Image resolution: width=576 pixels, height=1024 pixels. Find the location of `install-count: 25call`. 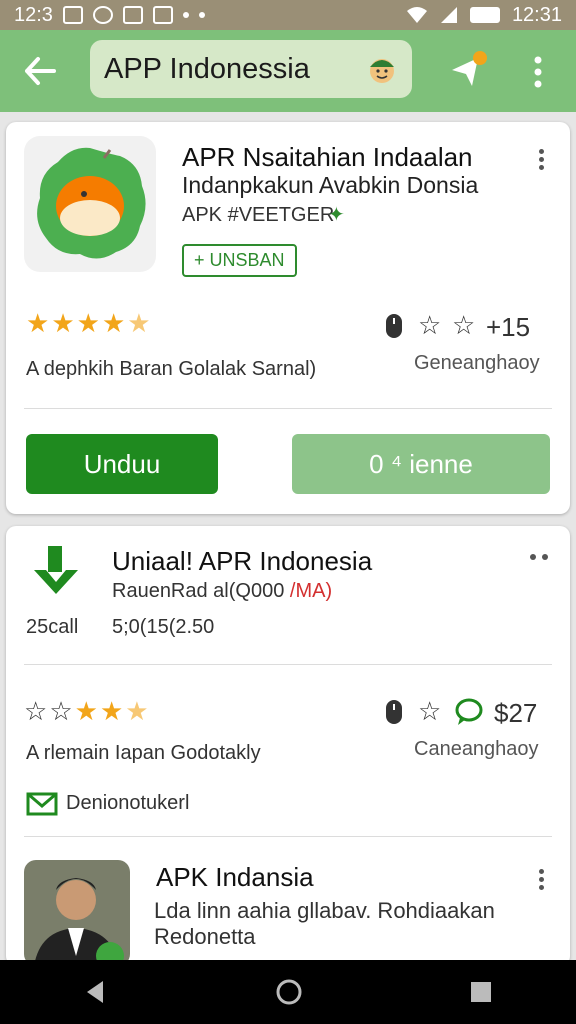

install-count: 25call is located at coordinates (52, 627).